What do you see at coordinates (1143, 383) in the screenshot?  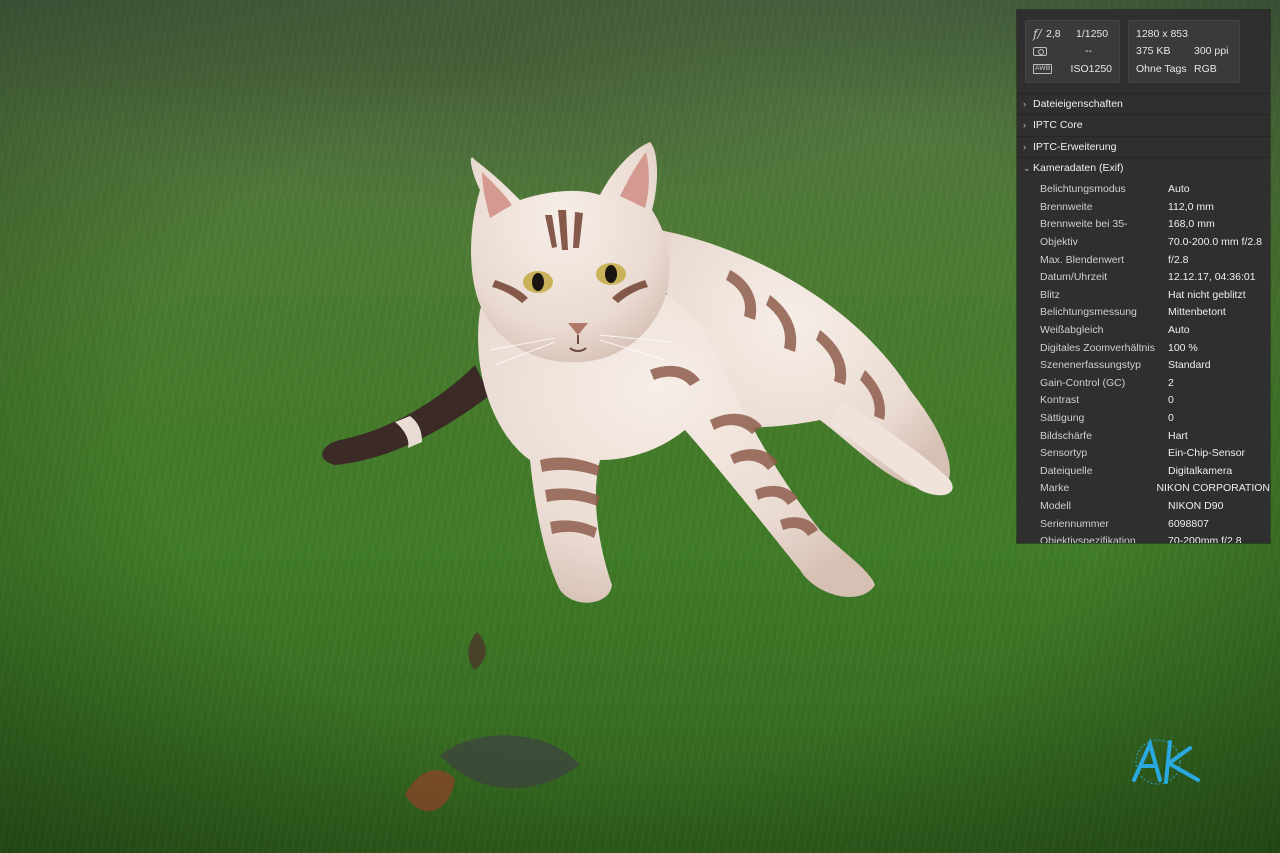 I see `exif-row: Gain-Control (GC) 2` at bounding box center [1143, 383].